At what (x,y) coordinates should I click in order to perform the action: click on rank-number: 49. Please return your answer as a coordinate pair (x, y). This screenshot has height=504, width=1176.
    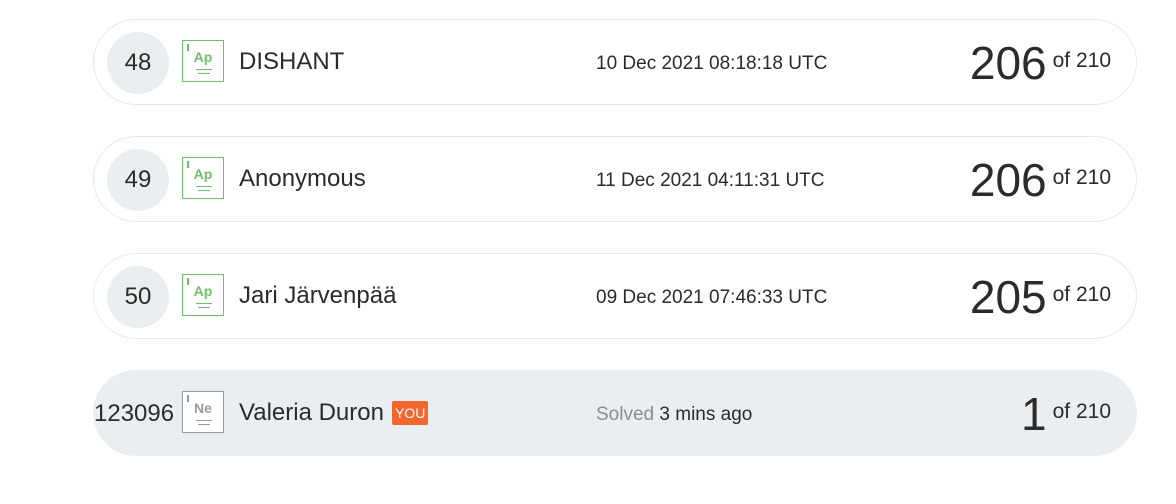
    Looking at the image, I should click on (138, 180).